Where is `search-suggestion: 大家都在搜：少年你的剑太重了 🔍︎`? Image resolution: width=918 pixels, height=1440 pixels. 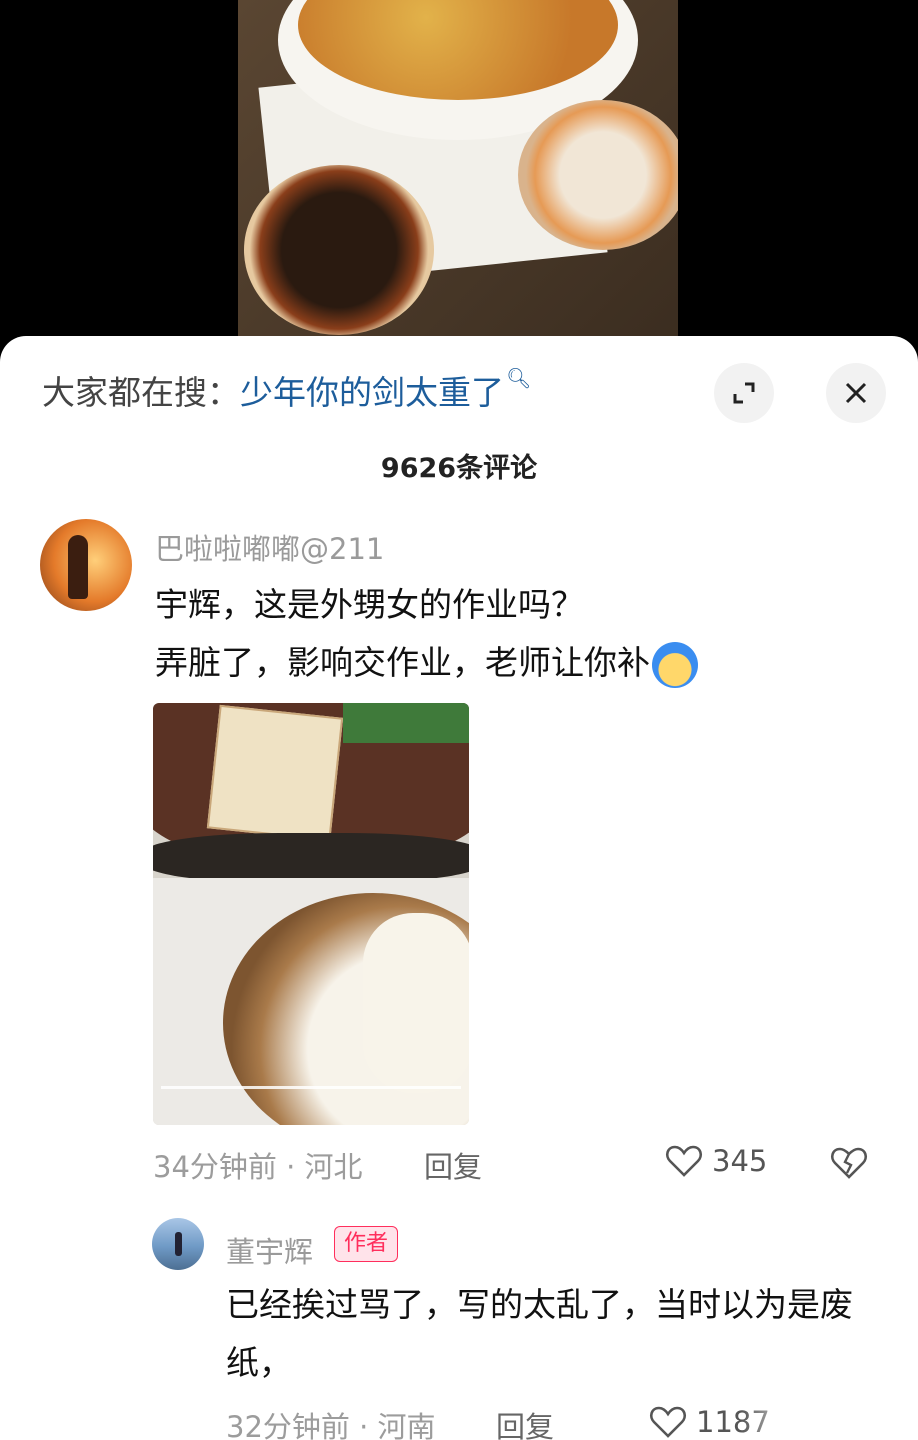 search-suggestion: 大家都在搜：少年你的剑太重了 🔍︎ is located at coordinates (286, 390).